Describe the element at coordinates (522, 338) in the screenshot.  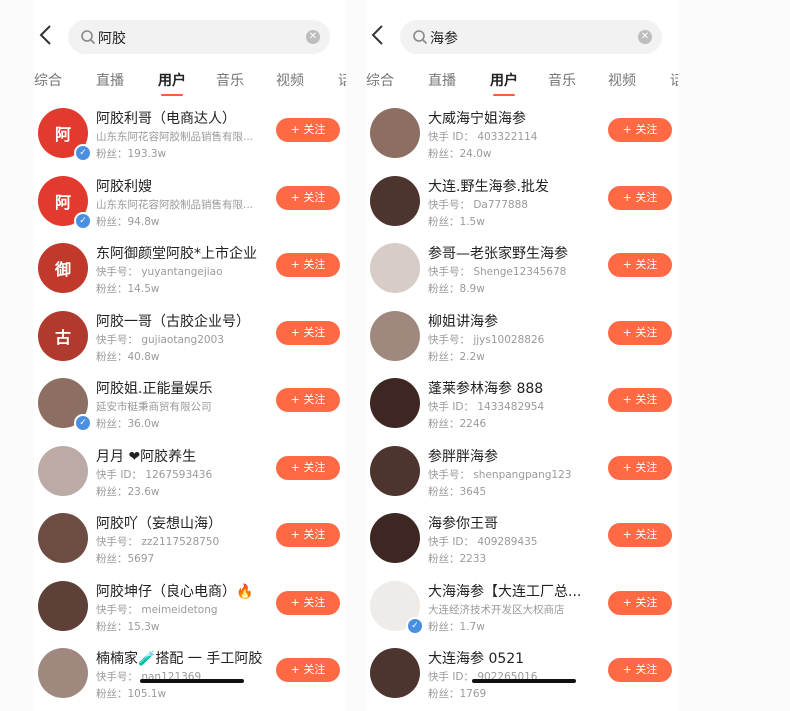
I see `list-item: 柳姐讲海参 快手号： jjys10028826 粉丝：2.2w + 关注` at that location.